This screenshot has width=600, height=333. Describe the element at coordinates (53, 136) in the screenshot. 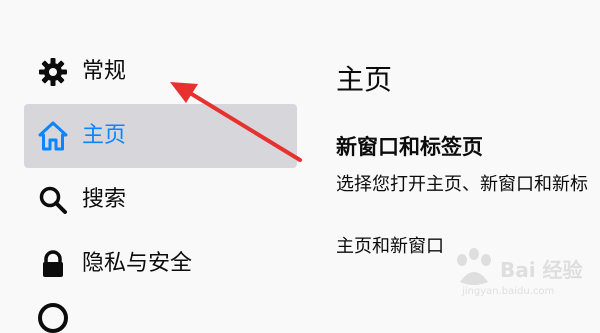

I see `home-icon` at that location.